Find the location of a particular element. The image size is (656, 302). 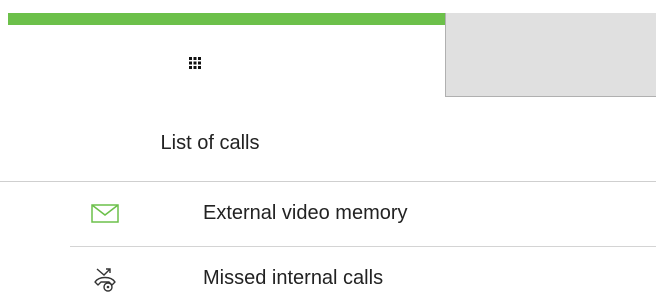

missed-call-icon is located at coordinates (105, 274).